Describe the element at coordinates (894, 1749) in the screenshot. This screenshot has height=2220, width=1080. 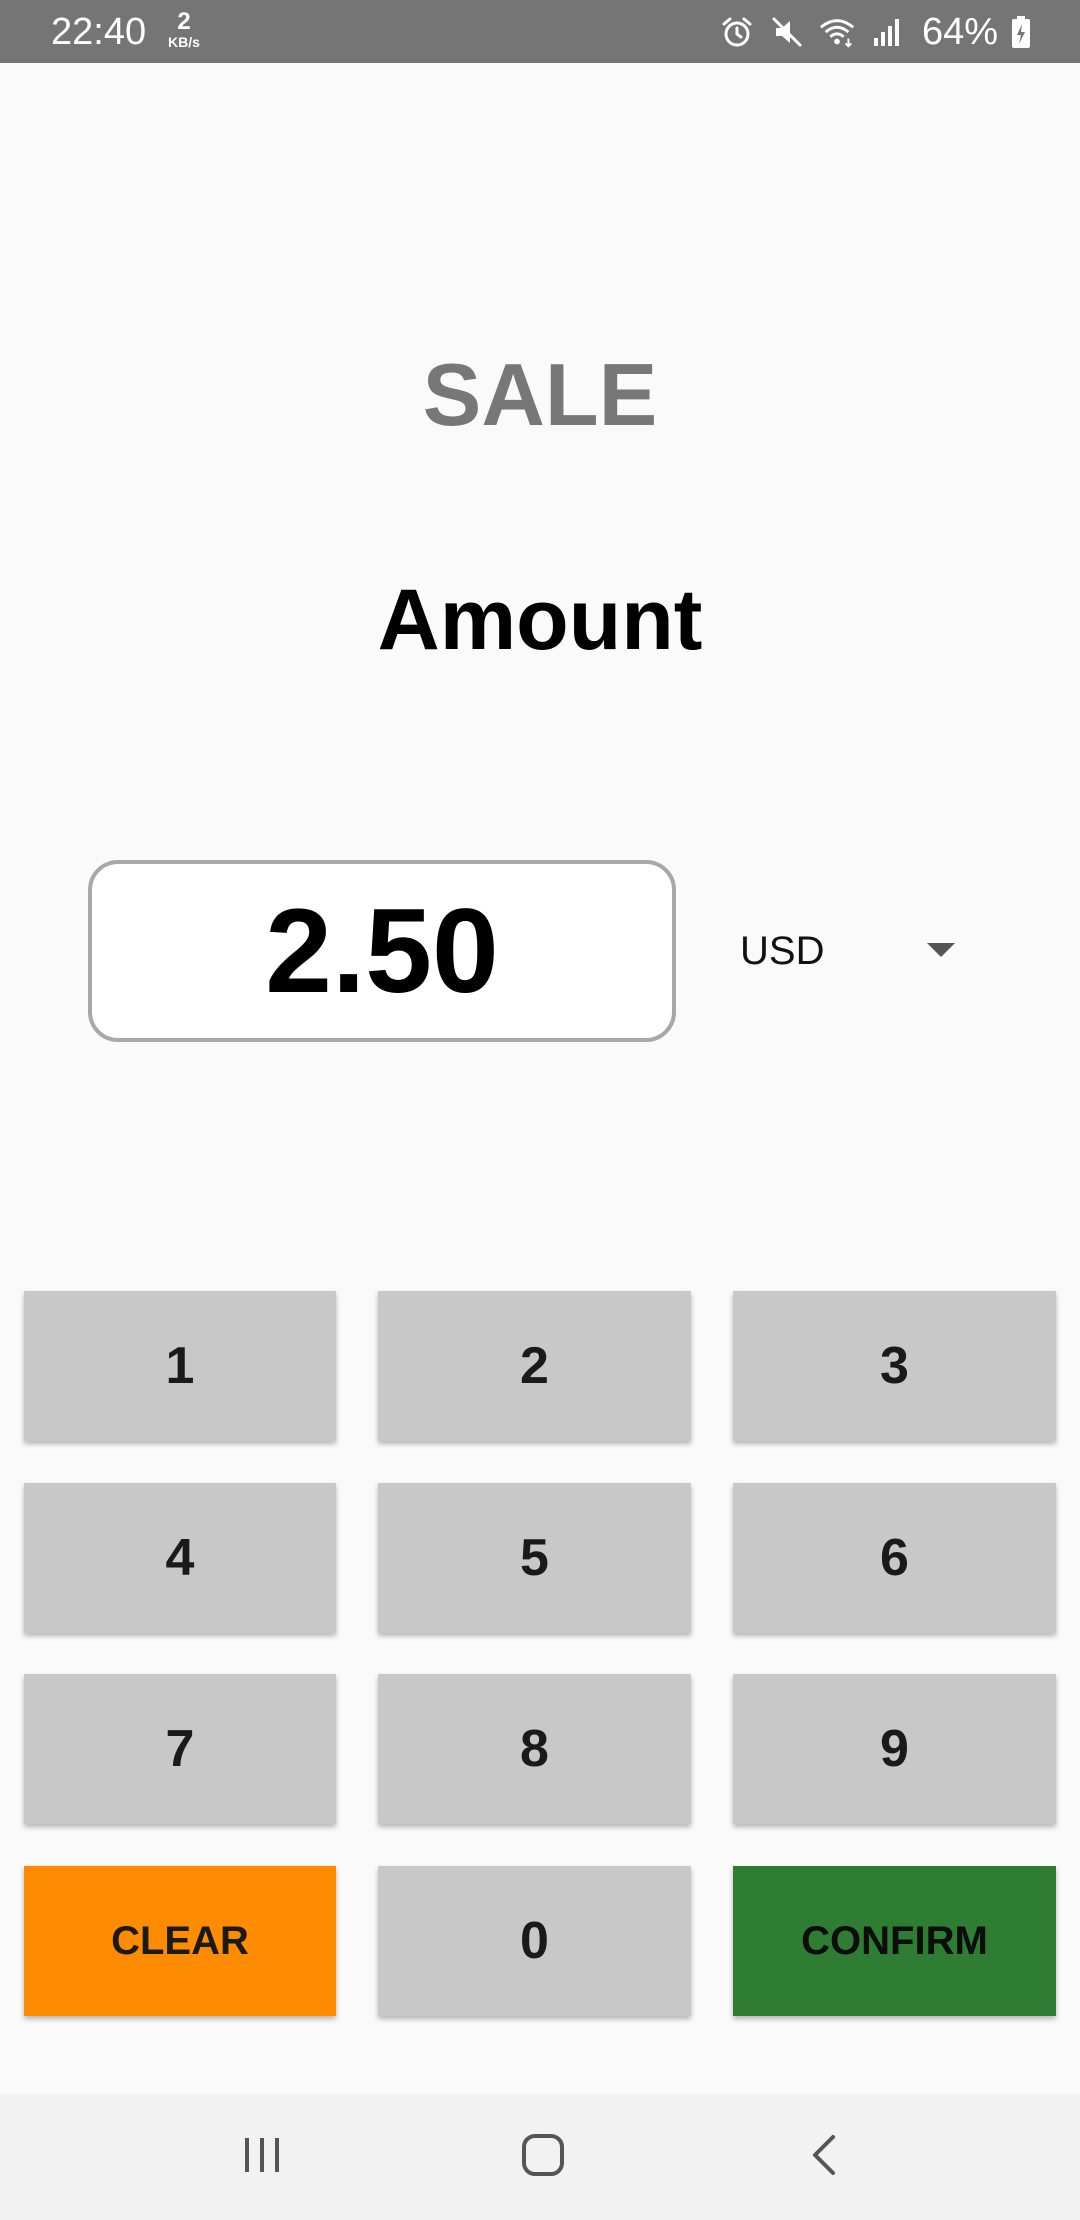
I see `key-9: 9` at that location.